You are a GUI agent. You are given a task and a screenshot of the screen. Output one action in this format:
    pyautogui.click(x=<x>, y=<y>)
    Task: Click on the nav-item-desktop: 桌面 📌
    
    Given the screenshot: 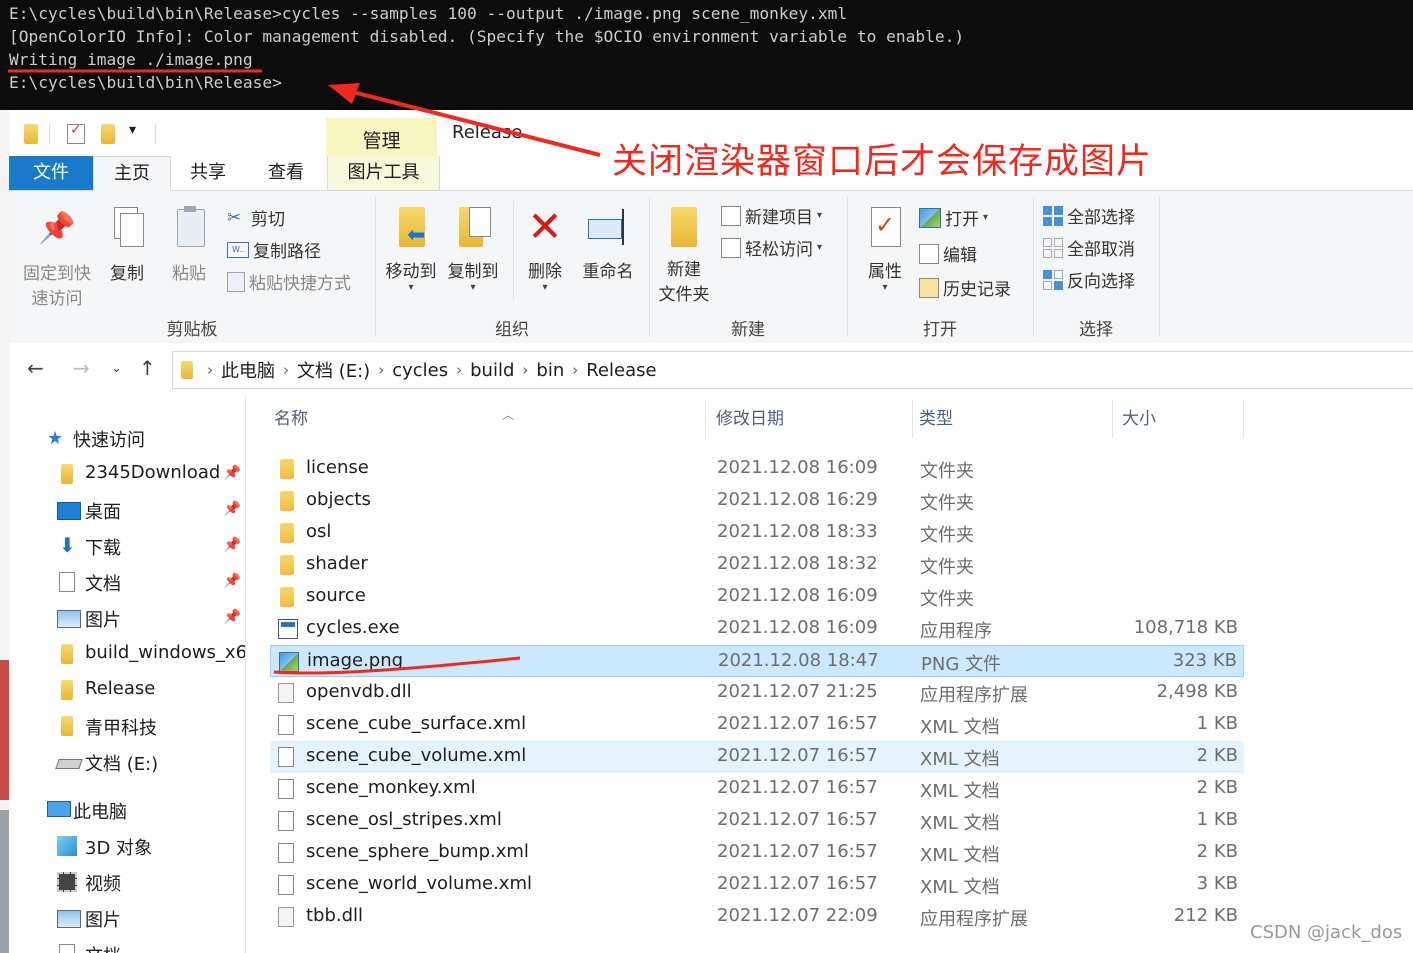 What is the action you would take?
    pyautogui.click(x=127, y=510)
    